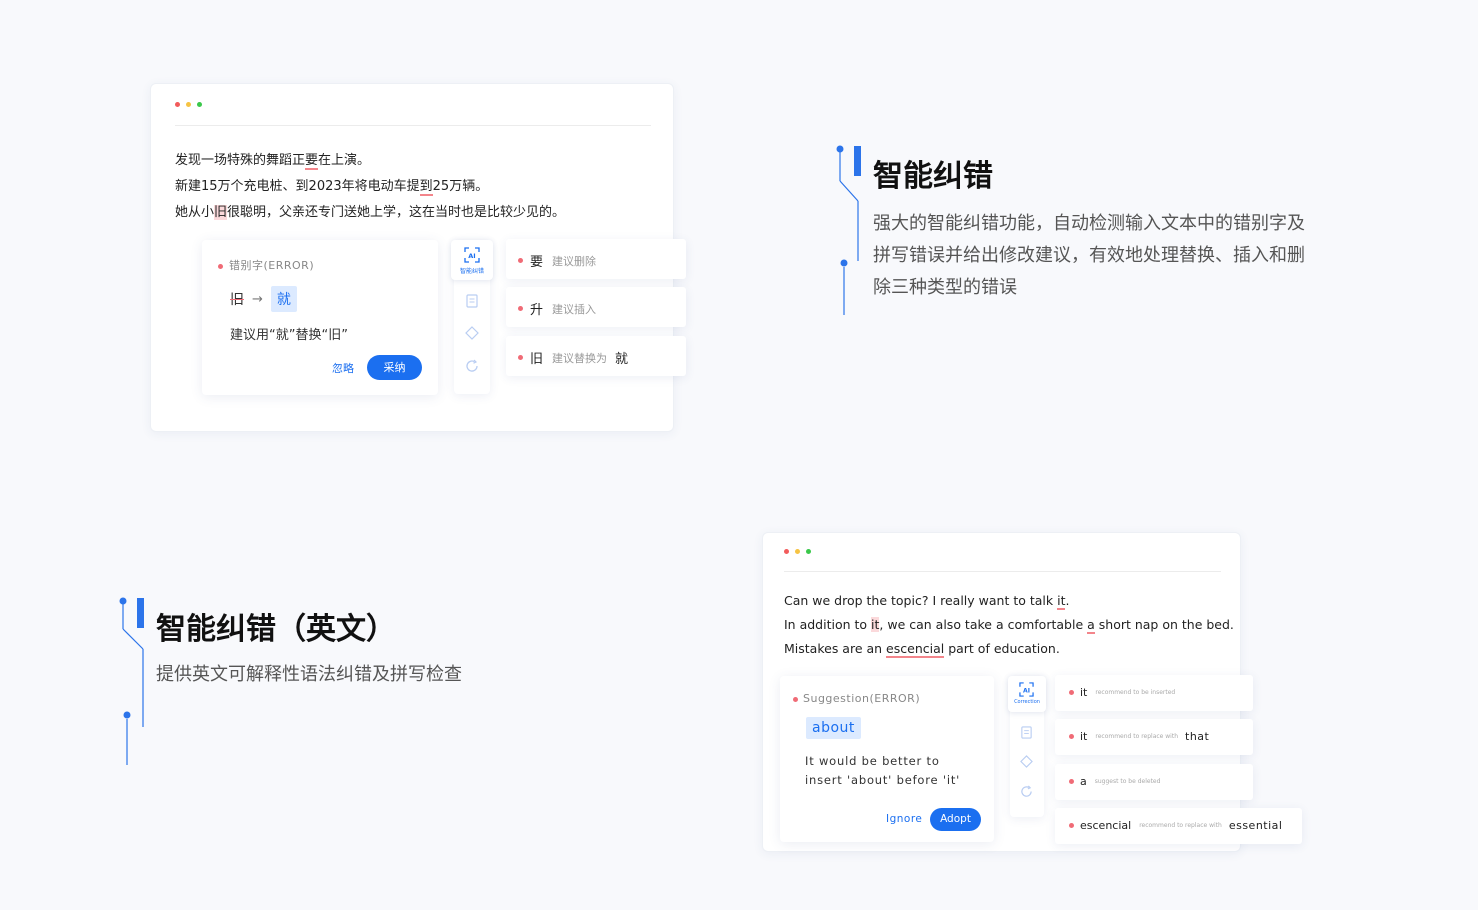 The height and width of the screenshot is (910, 1478). Describe the element at coordinates (471, 271) in the screenshot. I see `ai-correction-label: 智能纠错` at that location.